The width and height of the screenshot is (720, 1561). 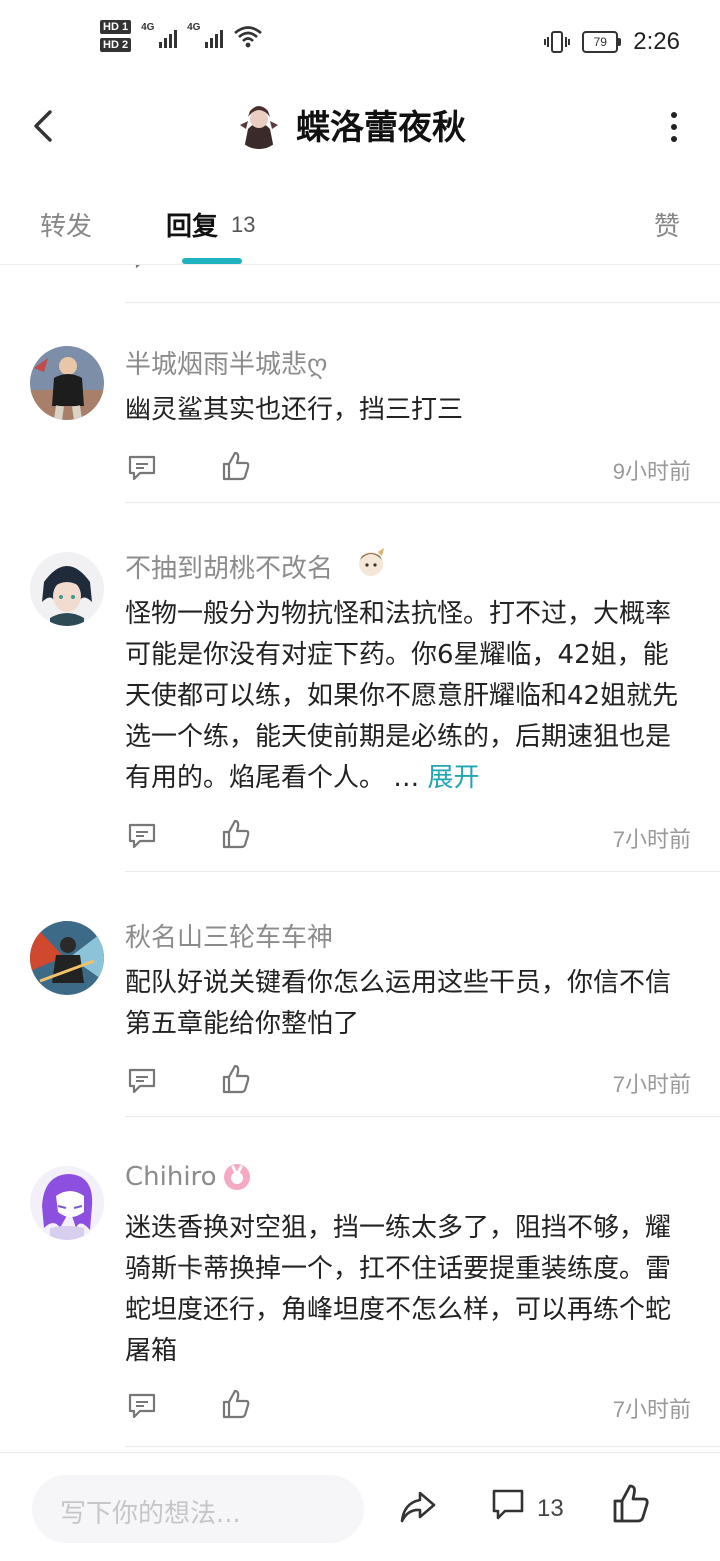 What do you see at coordinates (229, 566) in the screenshot?
I see `commenter-name: 不抽到胡桃不改名` at bounding box center [229, 566].